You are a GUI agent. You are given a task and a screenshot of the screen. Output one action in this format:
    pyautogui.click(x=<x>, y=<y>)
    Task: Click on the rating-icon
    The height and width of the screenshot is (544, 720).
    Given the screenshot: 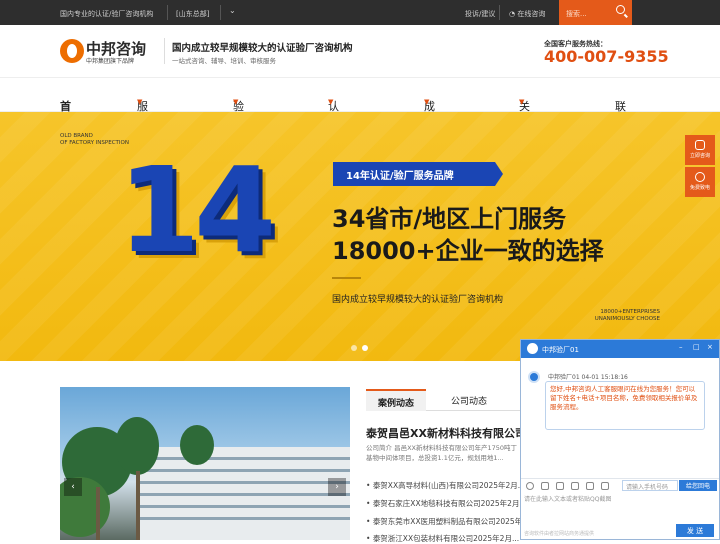 What is the action you would take?
    pyautogui.click(x=590, y=486)
    